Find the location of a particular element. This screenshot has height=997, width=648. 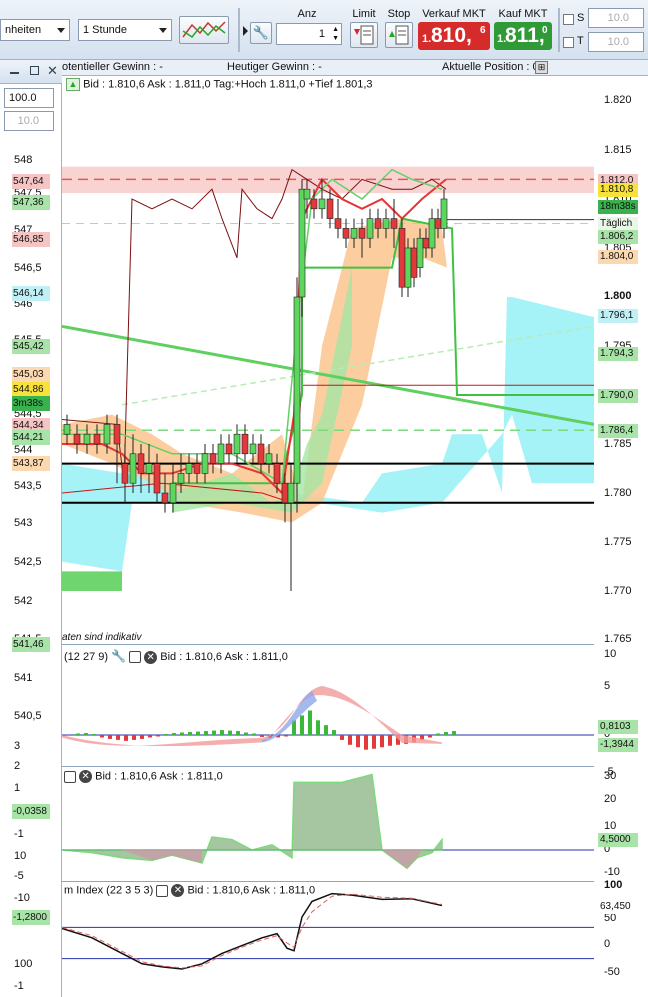

macd-axis-tick: 10 is located at coordinates (610, 654).